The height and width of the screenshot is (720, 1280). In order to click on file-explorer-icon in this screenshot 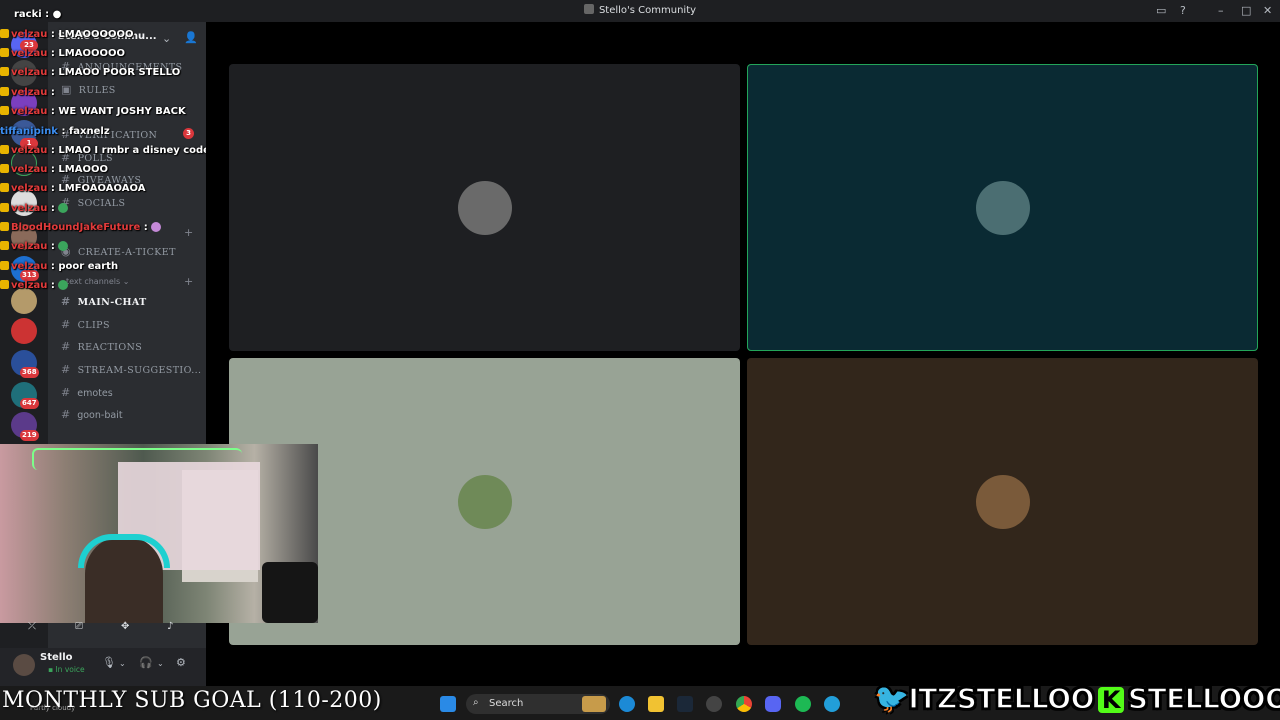, I will do `click(656, 704)`.